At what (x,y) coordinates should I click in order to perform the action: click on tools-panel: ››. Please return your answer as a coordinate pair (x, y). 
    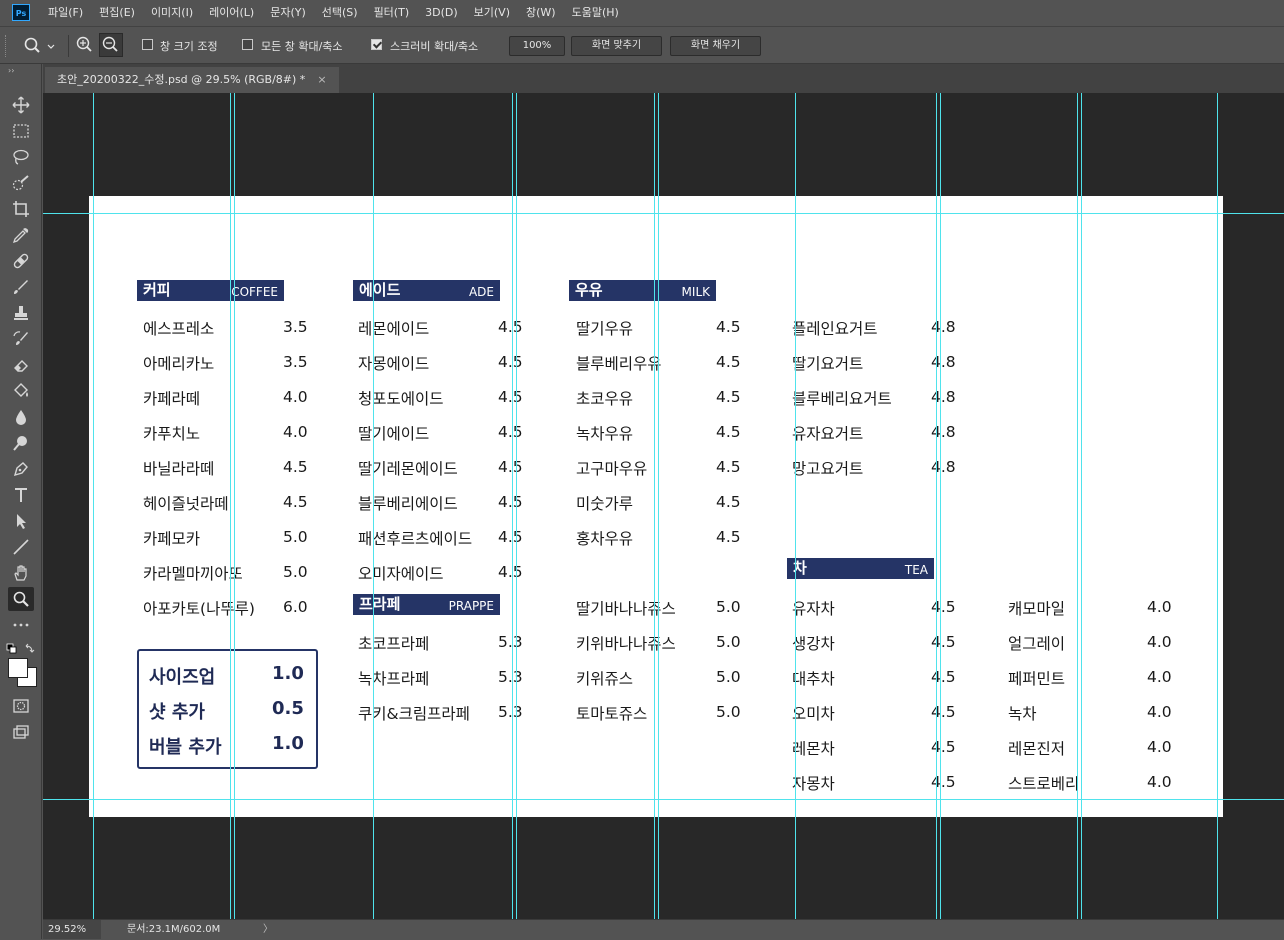
    Looking at the image, I should click on (21, 501).